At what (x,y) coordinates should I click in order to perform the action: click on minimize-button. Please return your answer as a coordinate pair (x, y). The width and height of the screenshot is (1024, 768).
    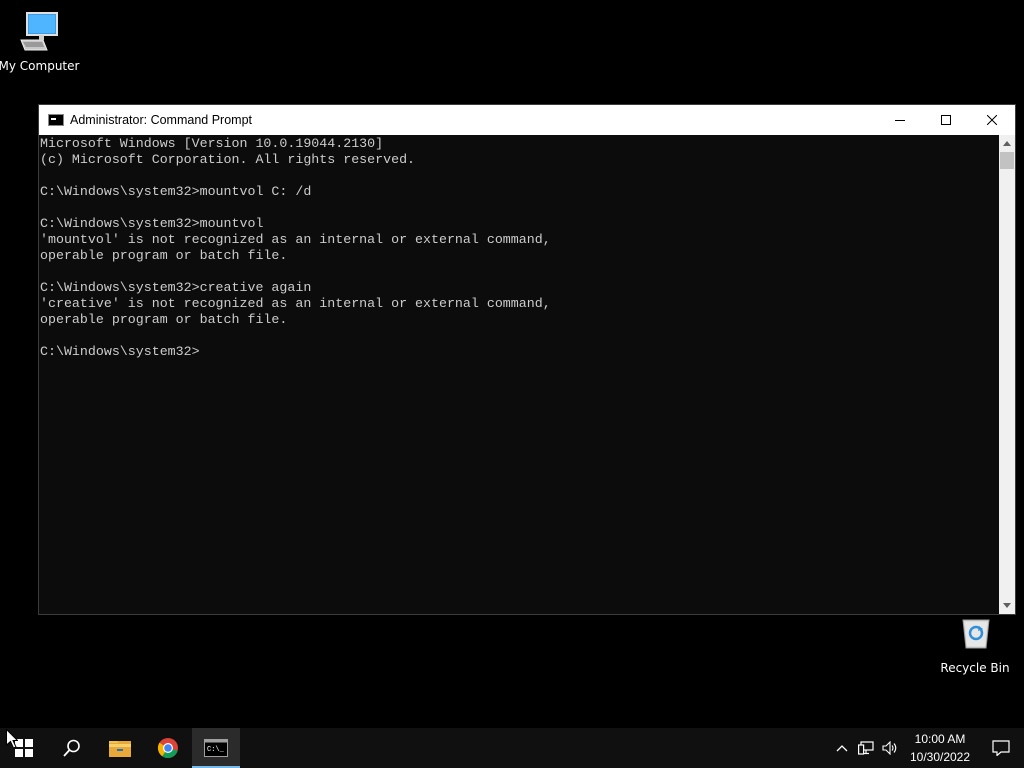
    Looking at the image, I should click on (900, 120).